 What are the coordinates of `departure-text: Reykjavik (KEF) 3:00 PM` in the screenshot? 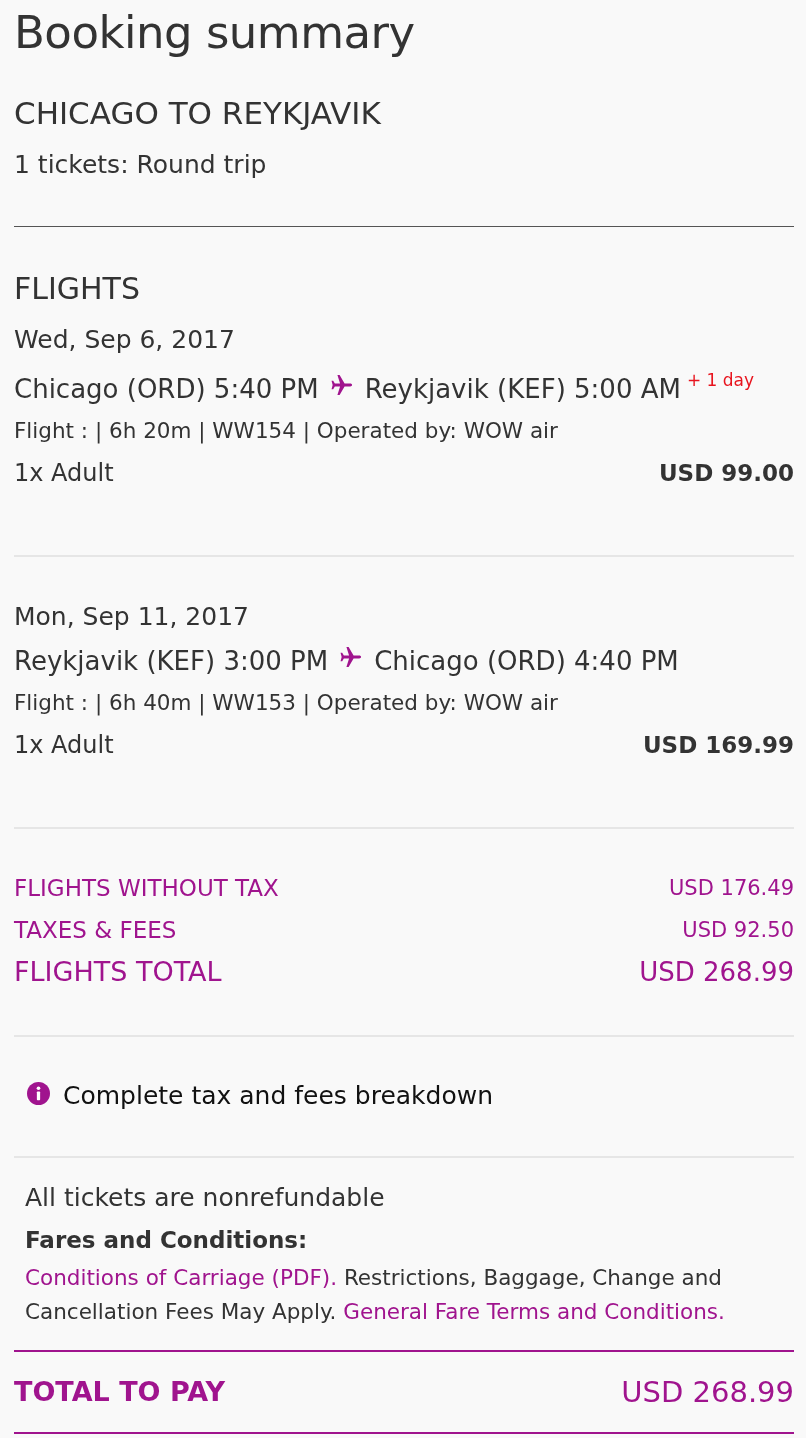 It's located at (171, 661).